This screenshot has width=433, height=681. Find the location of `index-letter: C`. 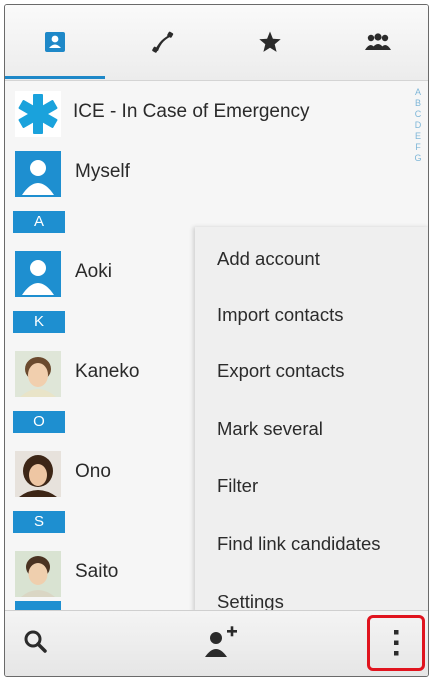

index-letter: C is located at coordinates (418, 114).